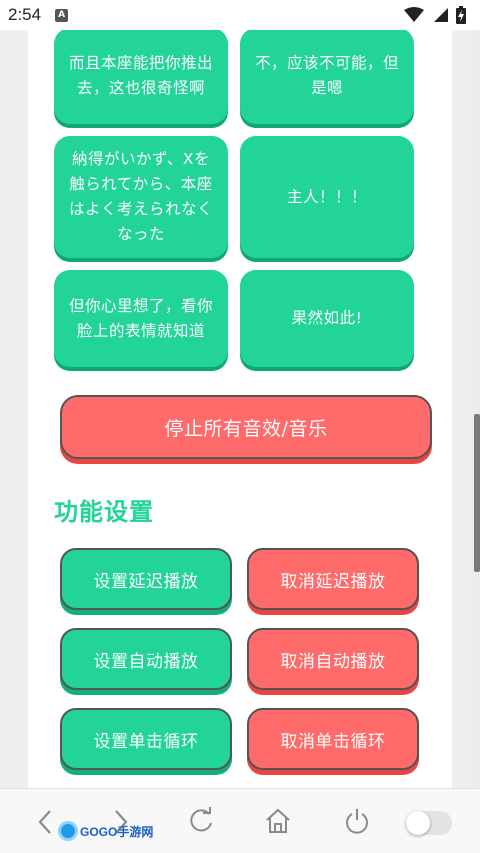 Image resolution: width=480 pixels, height=853 pixels. Describe the element at coordinates (357, 821) in the screenshot. I see `power-icon` at that location.